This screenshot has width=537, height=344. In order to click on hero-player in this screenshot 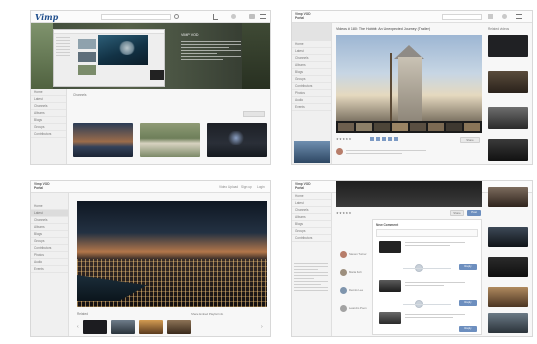, I will do `click(123, 50)`.